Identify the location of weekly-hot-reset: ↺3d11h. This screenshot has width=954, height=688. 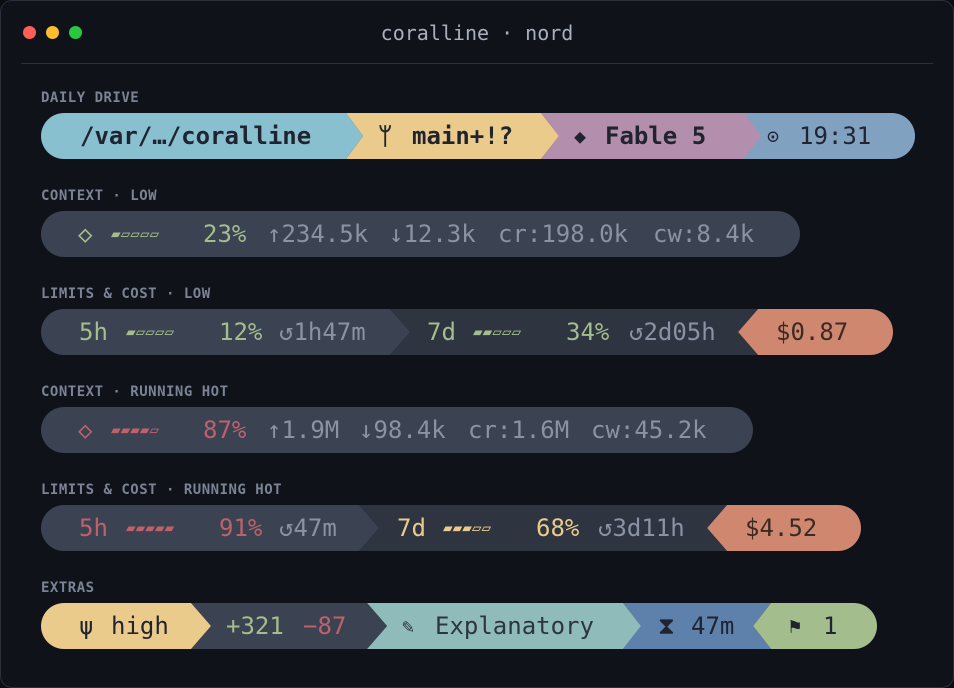
(641, 528).